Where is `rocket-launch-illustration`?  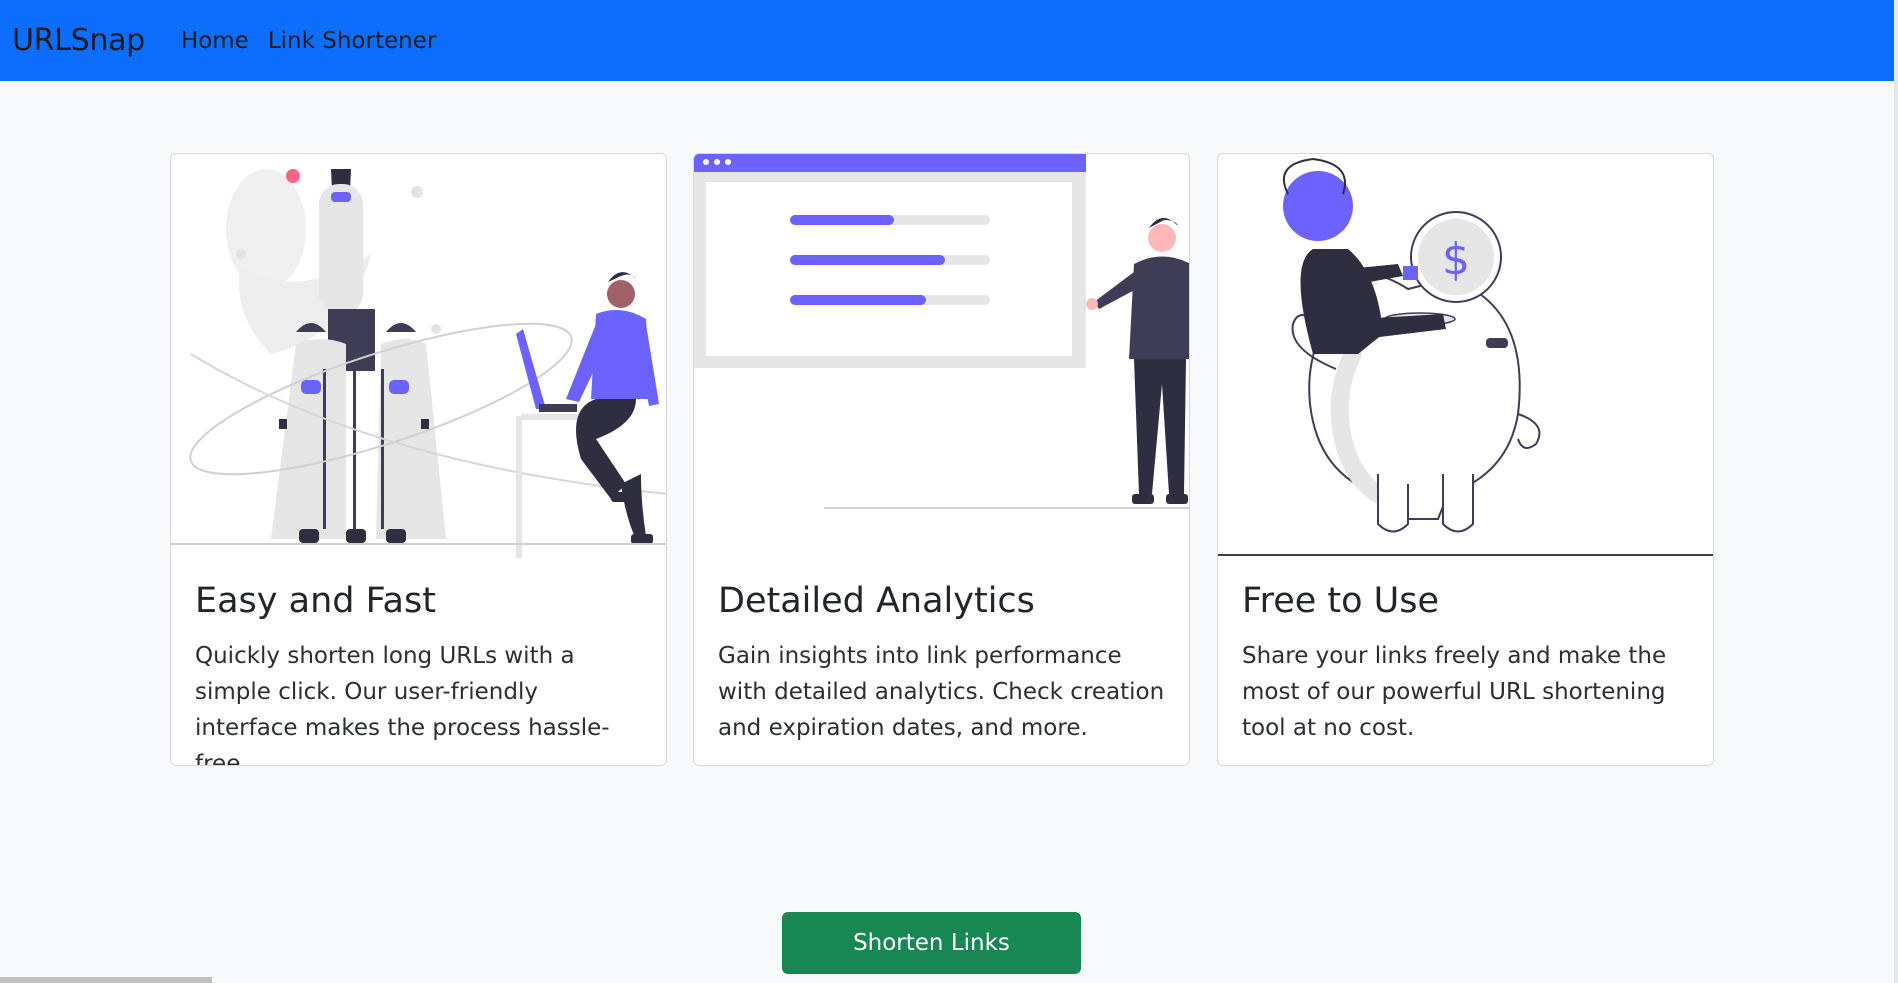
rocket-launch-illustration is located at coordinates (418, 356).